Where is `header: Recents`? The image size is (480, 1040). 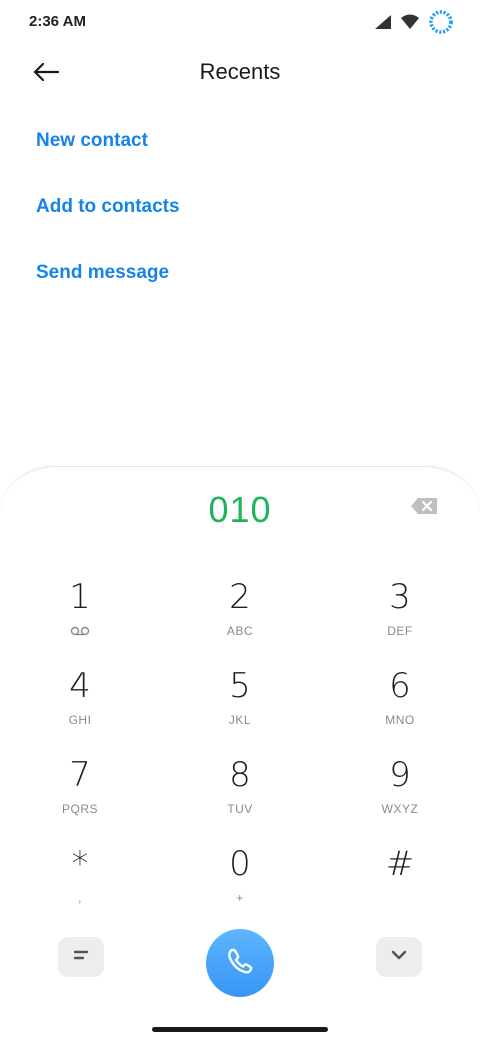
header: Recents is located at coordinates (240, 73).